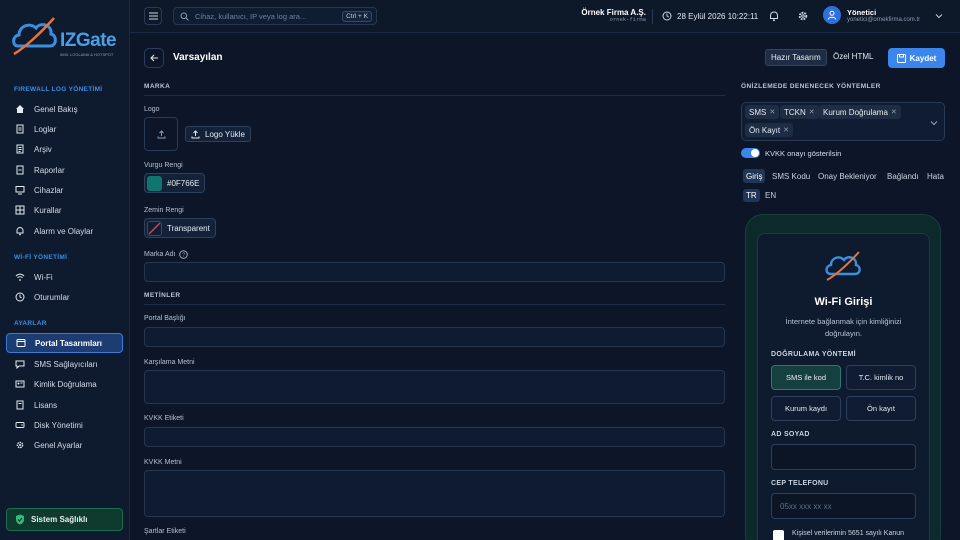  Describe the element at coordinates (163, 462) in the screenshot. I see `kvkk-text-label: KVKK Metni` at that location.